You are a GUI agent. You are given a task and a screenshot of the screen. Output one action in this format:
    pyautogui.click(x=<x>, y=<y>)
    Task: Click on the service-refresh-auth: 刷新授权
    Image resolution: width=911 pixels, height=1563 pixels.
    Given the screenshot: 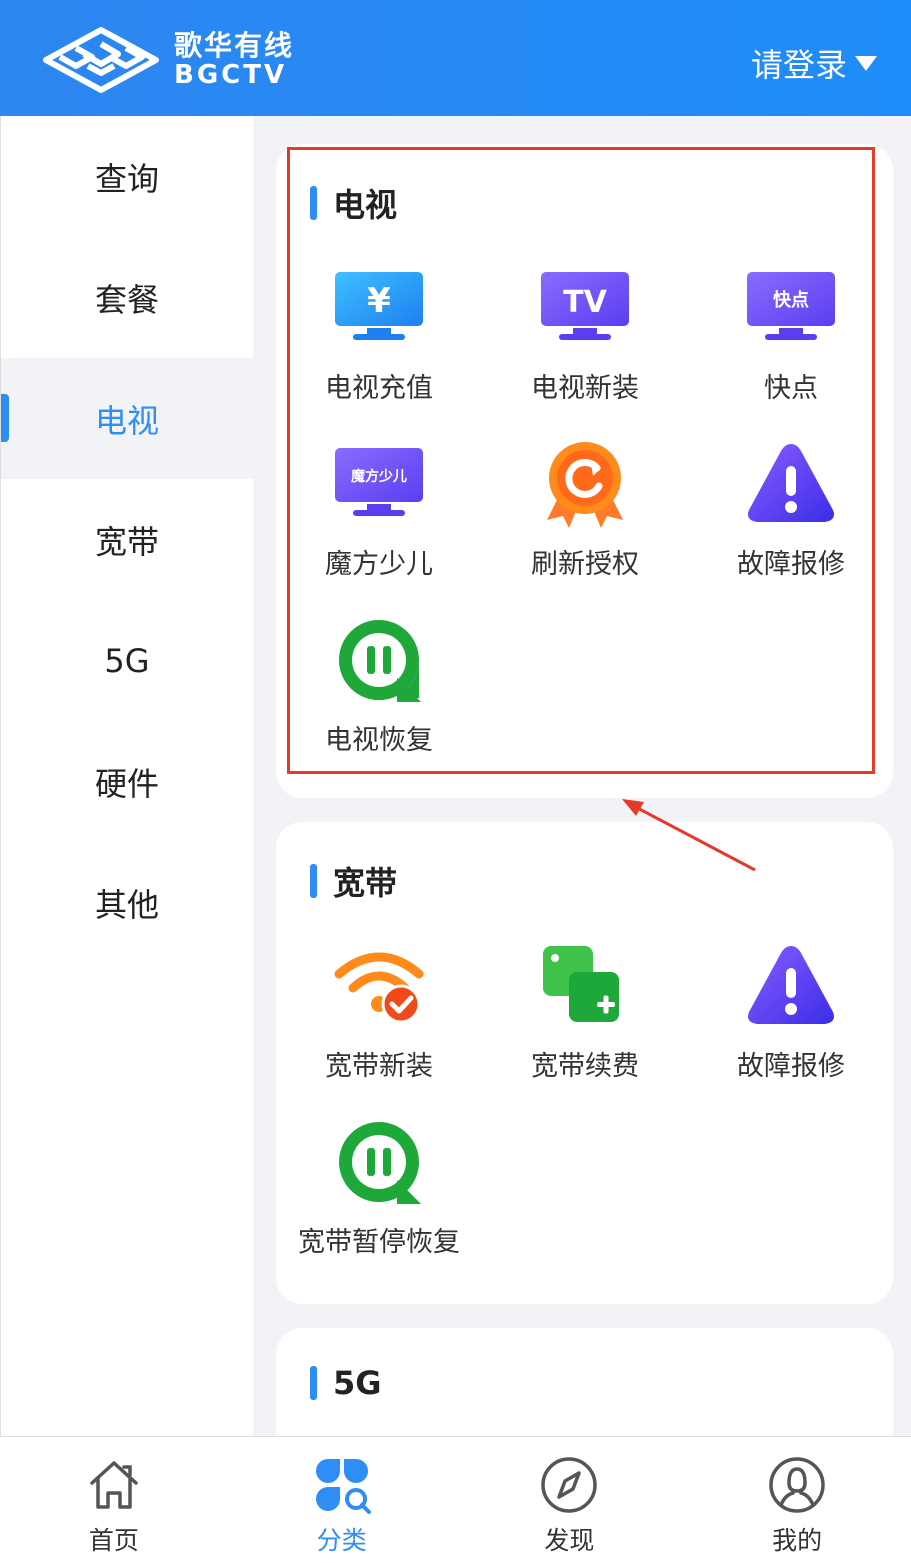 What is the action you would take?
    pyautogui.click(x=585, y=526)
    